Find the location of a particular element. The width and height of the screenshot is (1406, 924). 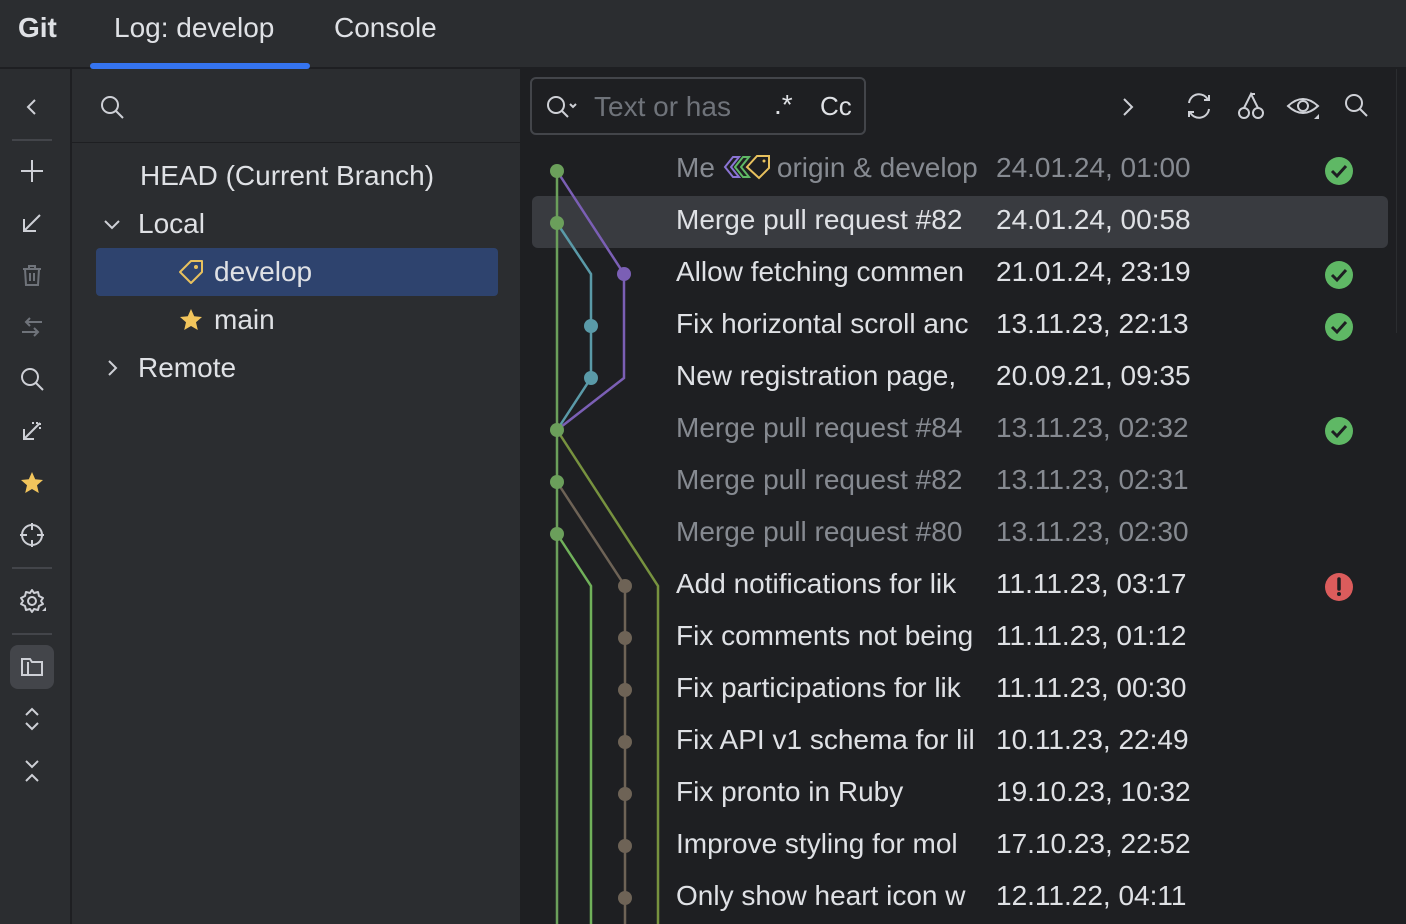

branches-panel-icon is located at coordinates (32, 667).